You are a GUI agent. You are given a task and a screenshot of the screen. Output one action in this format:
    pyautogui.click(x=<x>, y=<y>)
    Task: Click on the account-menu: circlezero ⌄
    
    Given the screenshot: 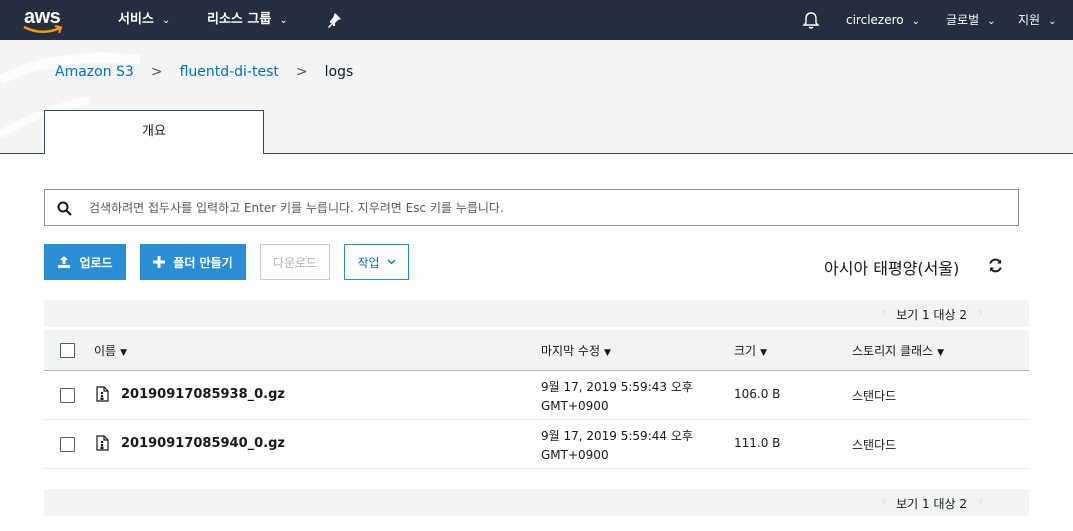 What is the action you would take?
    pyautogui.click(x=883, y=20)
    